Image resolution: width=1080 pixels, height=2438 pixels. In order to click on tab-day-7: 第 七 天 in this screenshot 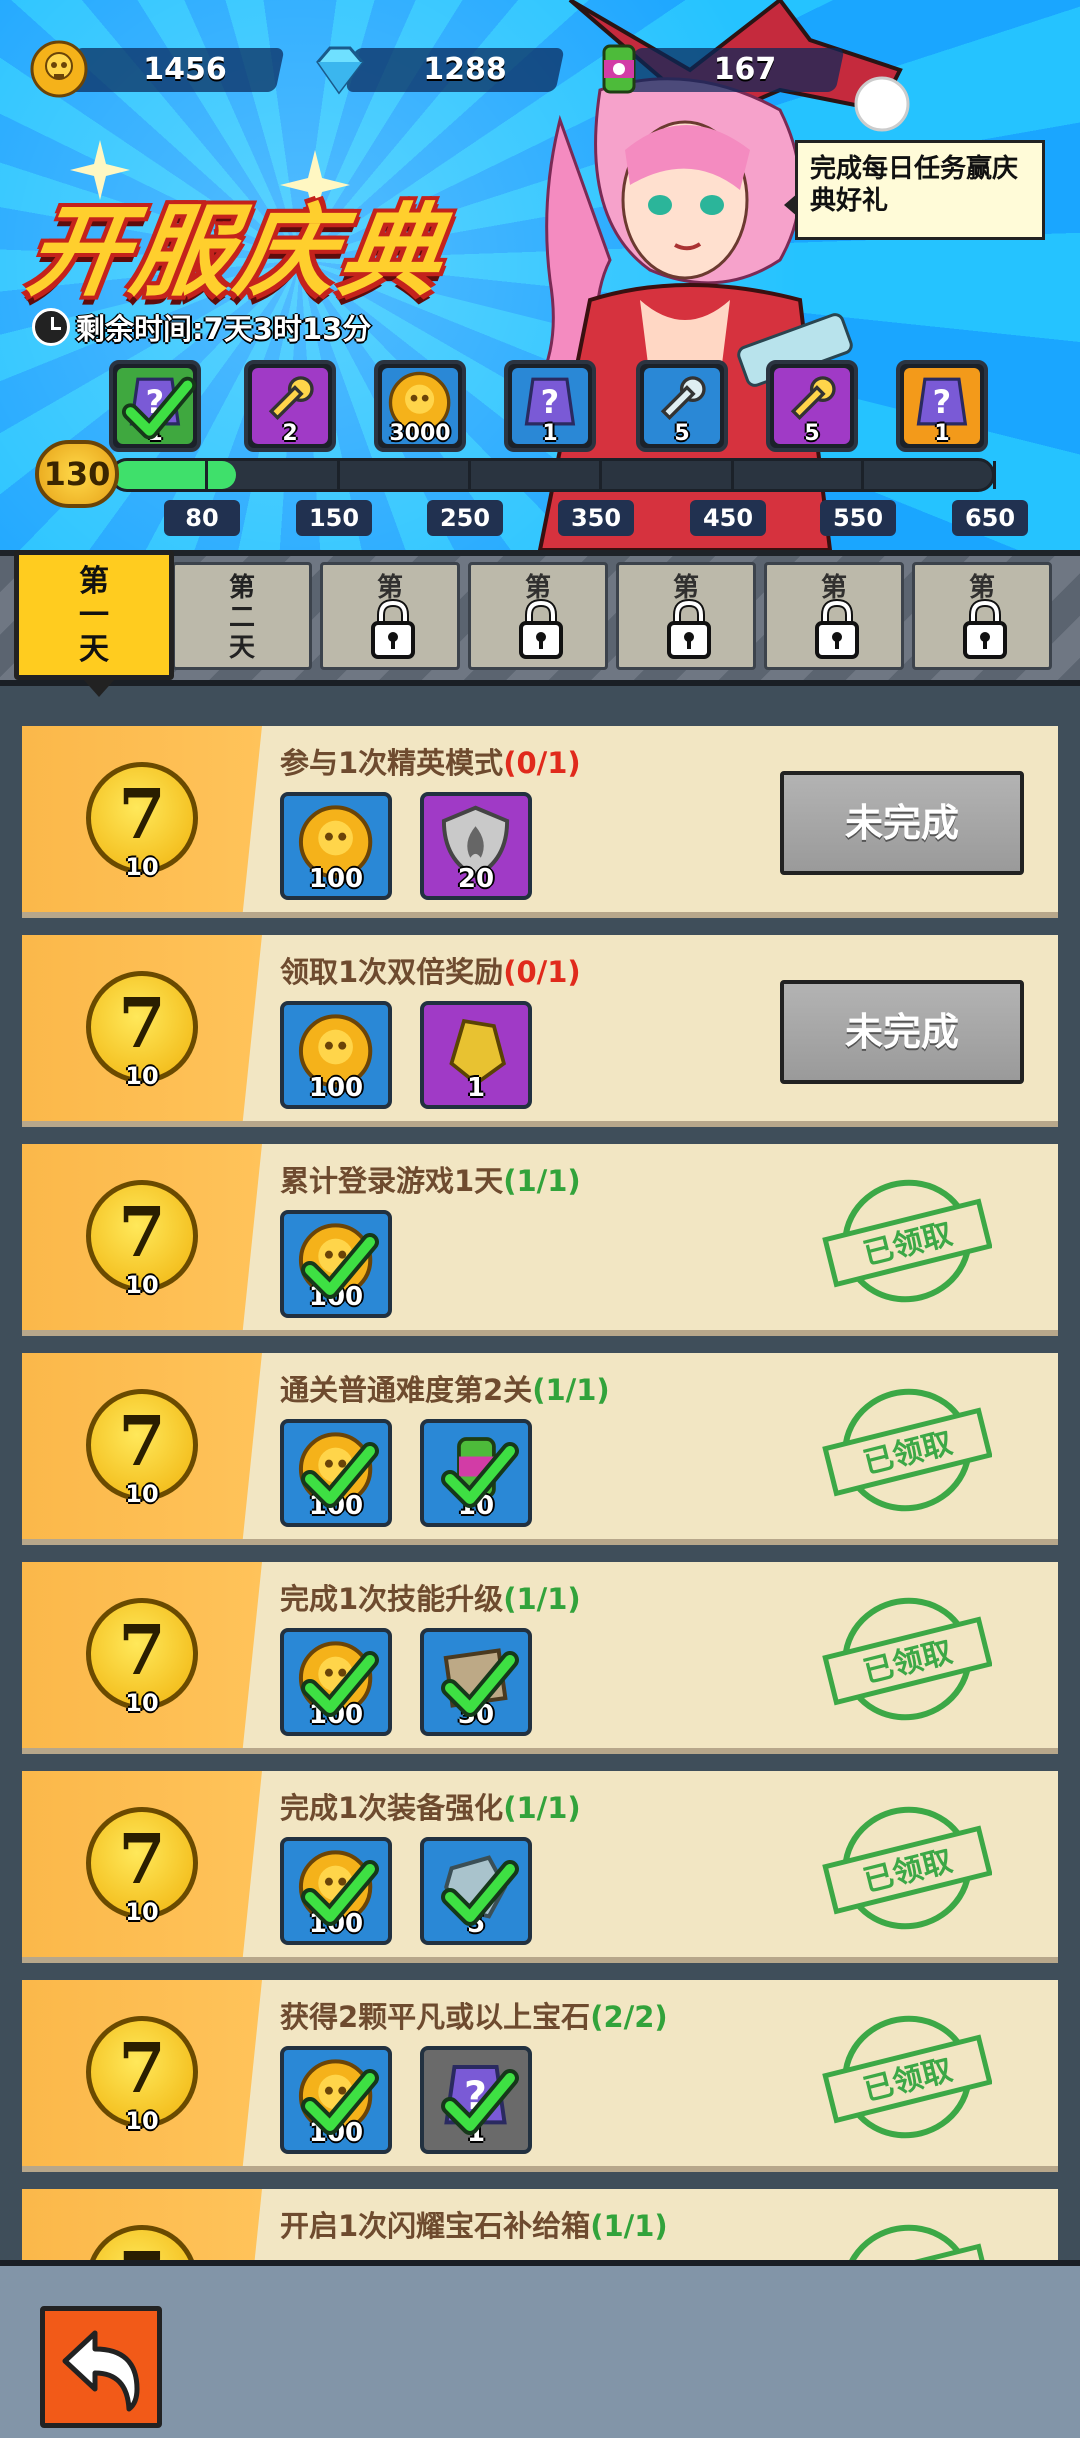, I will do `click(982, 616)`.